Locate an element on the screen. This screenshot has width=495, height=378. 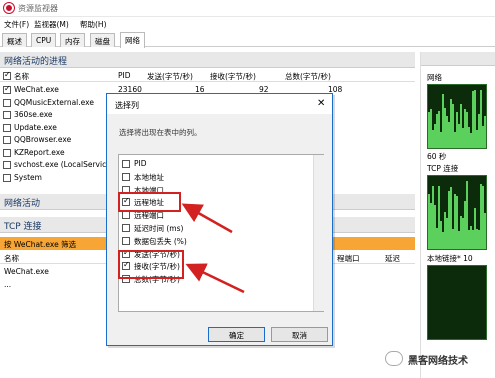
menu-monitor: 监视器(M) is located at coordinates (51, 24).